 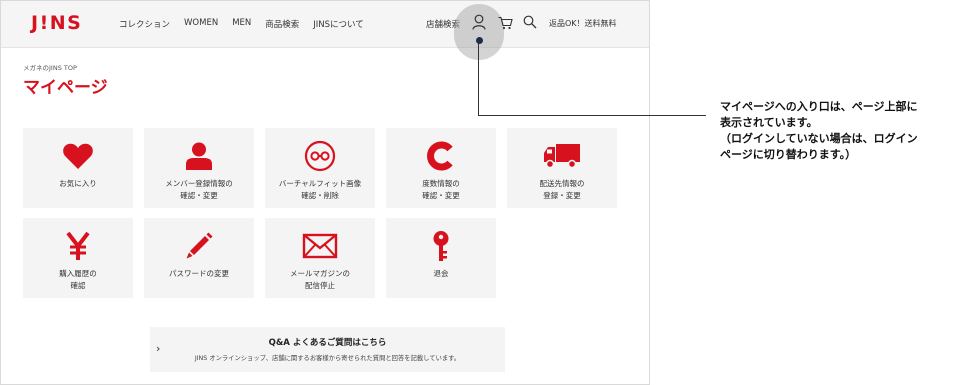 I want to click on callout-leader-horizontal, so click(x=592, y=115).